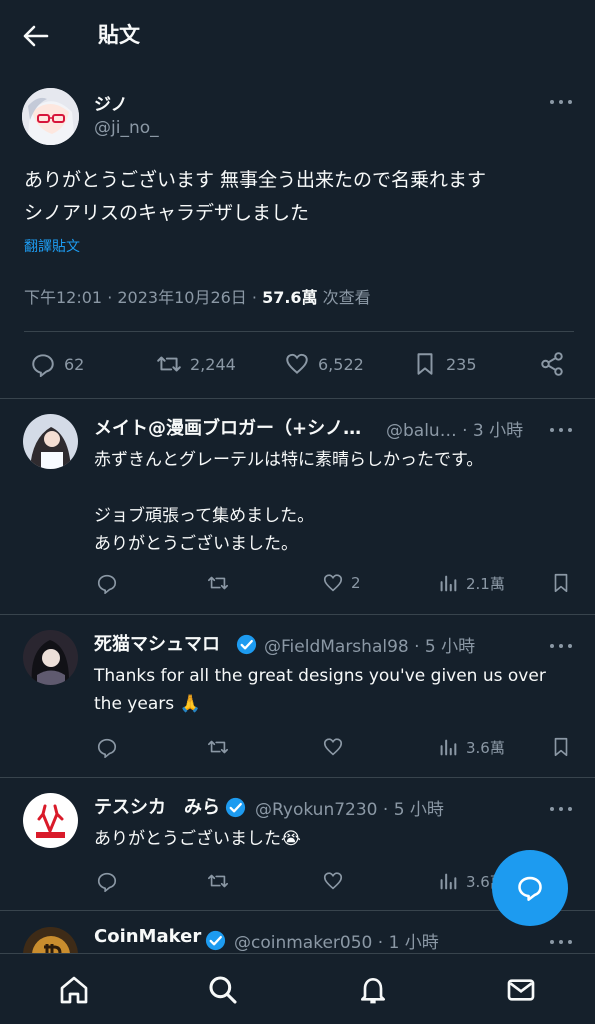  I want to click on stats-divider, so click(299, 331).